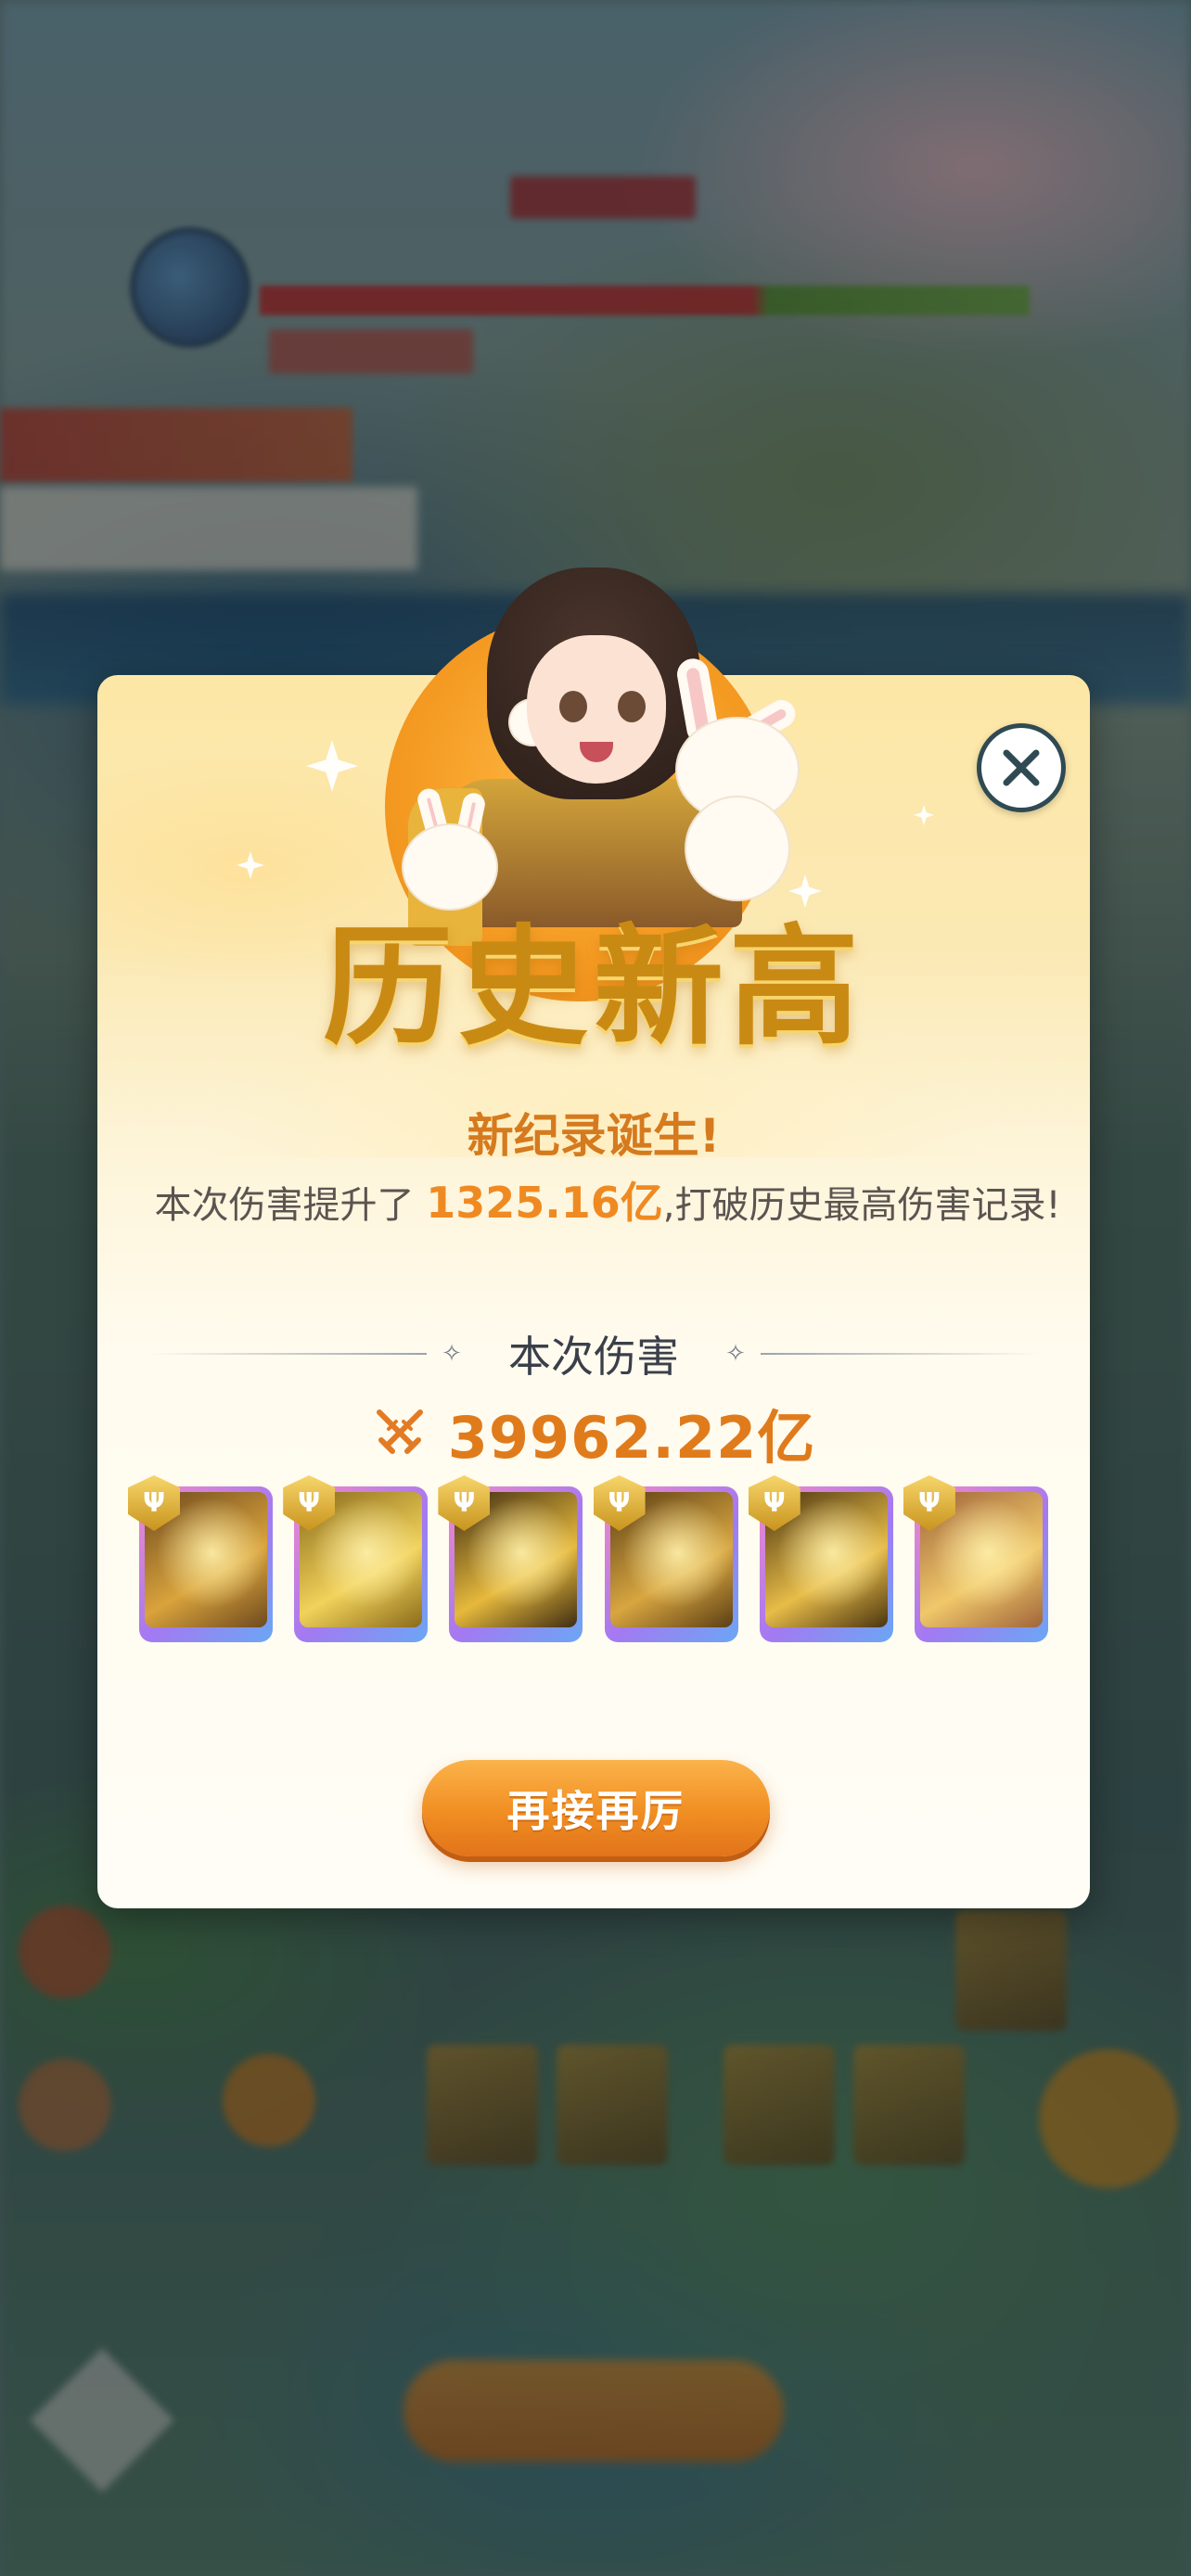 This screenshot has height=2576, width=1191. Describe the element at coordinates (290, 1205) in the screenshot. I see `description-prefix: 本次伤害提升了` at that location.